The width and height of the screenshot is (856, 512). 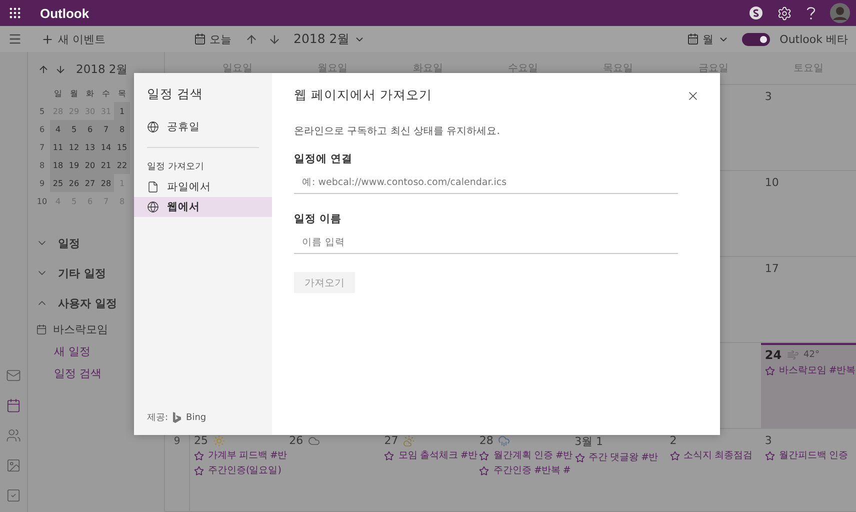 I want to click on date-number: 28, so click(x=486, y=440).